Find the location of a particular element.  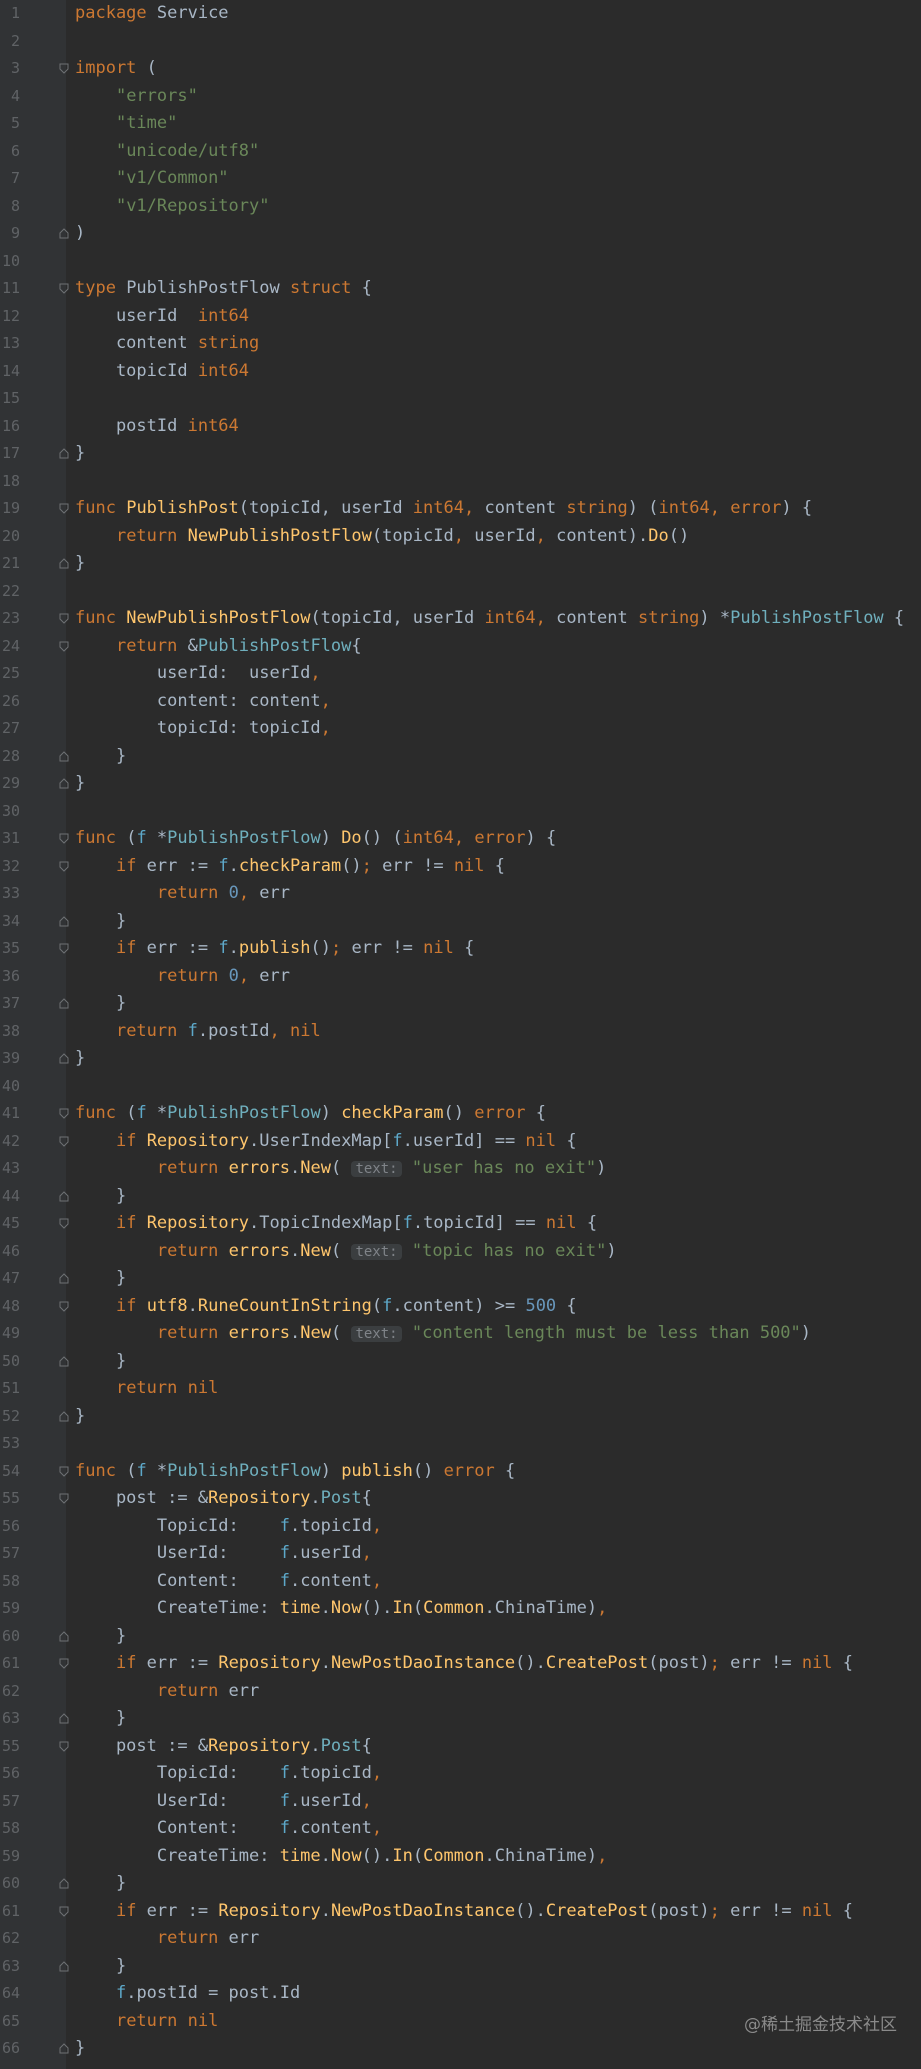

line-number: 54 is located at coordinates (10, 1472).